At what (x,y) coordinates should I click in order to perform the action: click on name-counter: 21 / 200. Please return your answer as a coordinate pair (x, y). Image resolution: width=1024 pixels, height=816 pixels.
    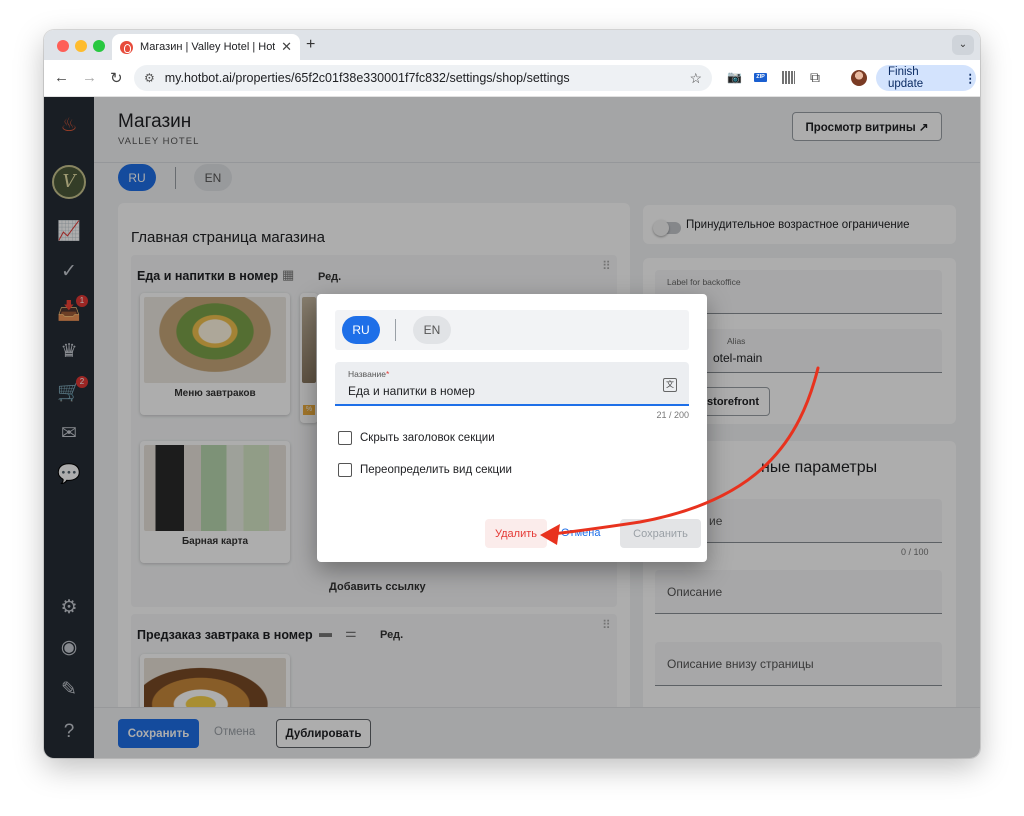
    Looking at the image, I should click on (672, 415).